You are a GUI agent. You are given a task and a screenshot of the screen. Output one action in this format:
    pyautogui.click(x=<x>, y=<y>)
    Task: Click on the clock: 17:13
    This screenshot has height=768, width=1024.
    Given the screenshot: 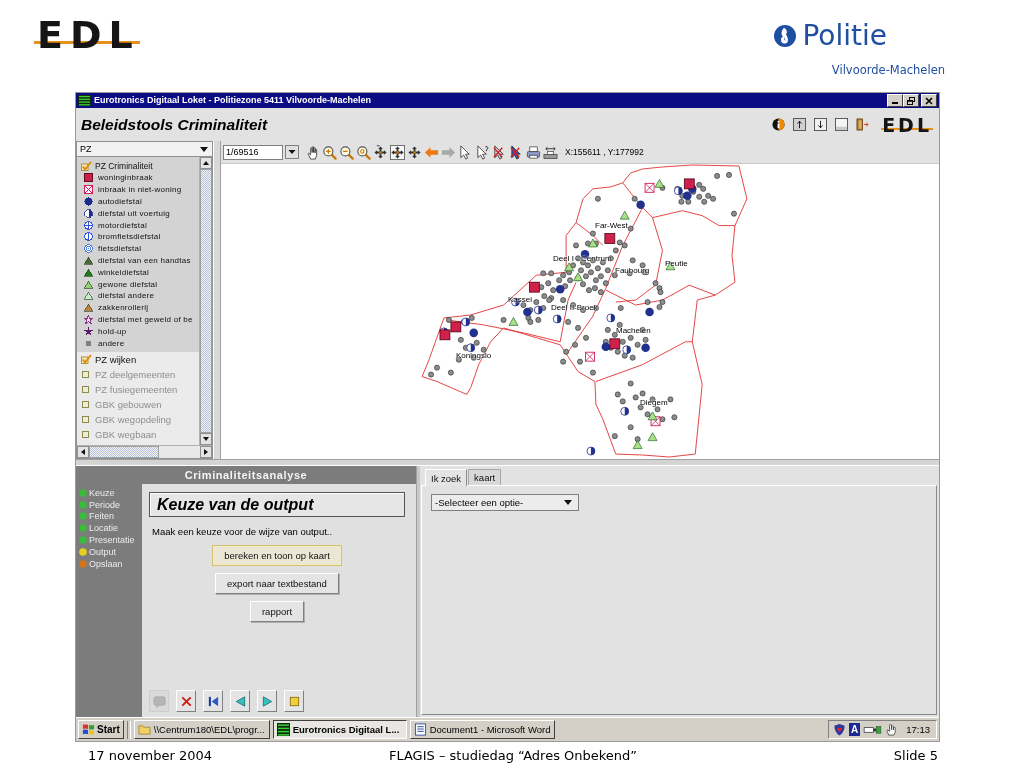 What is the action you would take?
    pyautogui.click(x=918, y=729)
    